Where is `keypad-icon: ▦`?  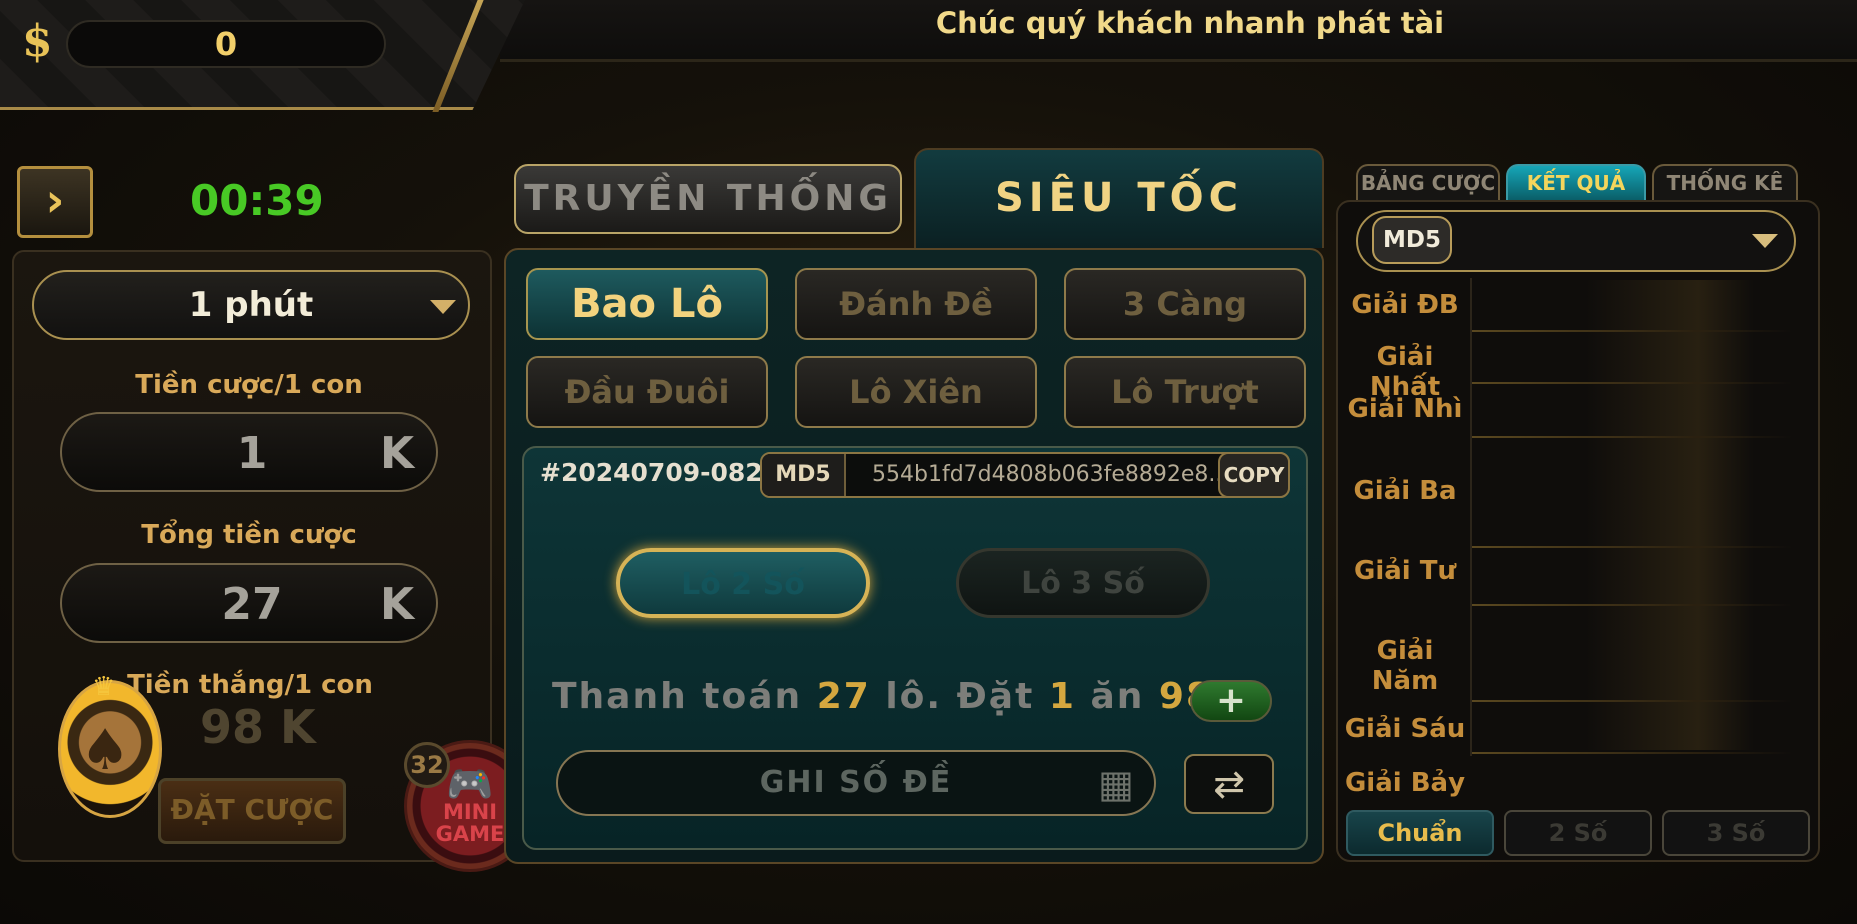
keypad-icon: ▦ is located at coordinates (1116, 784).